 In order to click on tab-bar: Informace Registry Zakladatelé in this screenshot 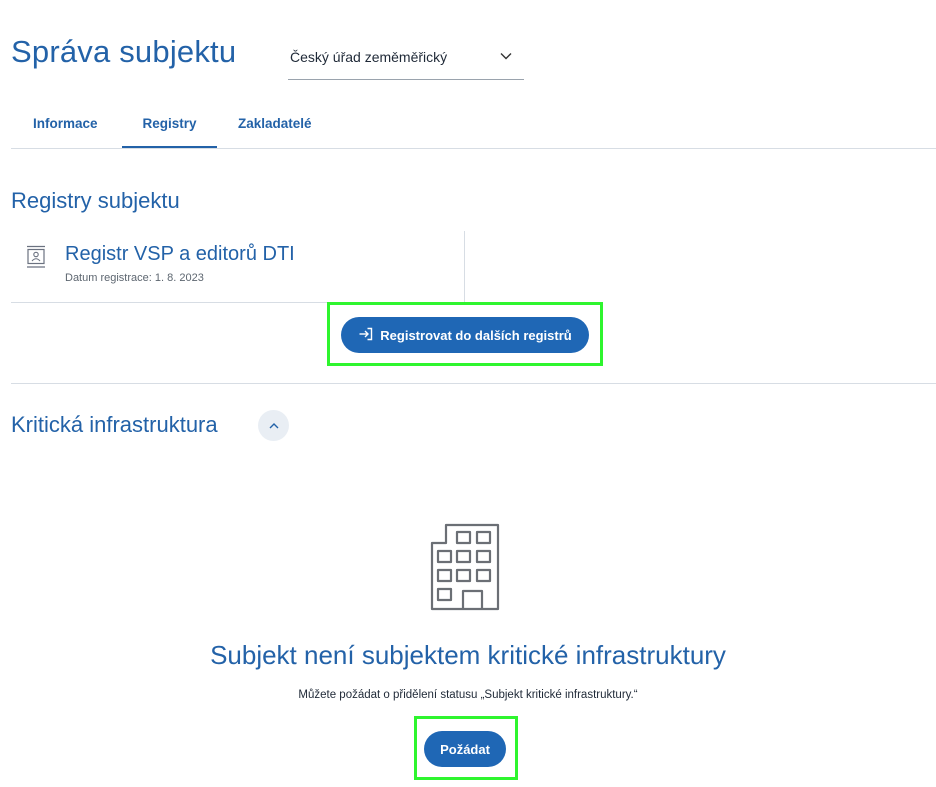, I will do `click(473, 130)`.